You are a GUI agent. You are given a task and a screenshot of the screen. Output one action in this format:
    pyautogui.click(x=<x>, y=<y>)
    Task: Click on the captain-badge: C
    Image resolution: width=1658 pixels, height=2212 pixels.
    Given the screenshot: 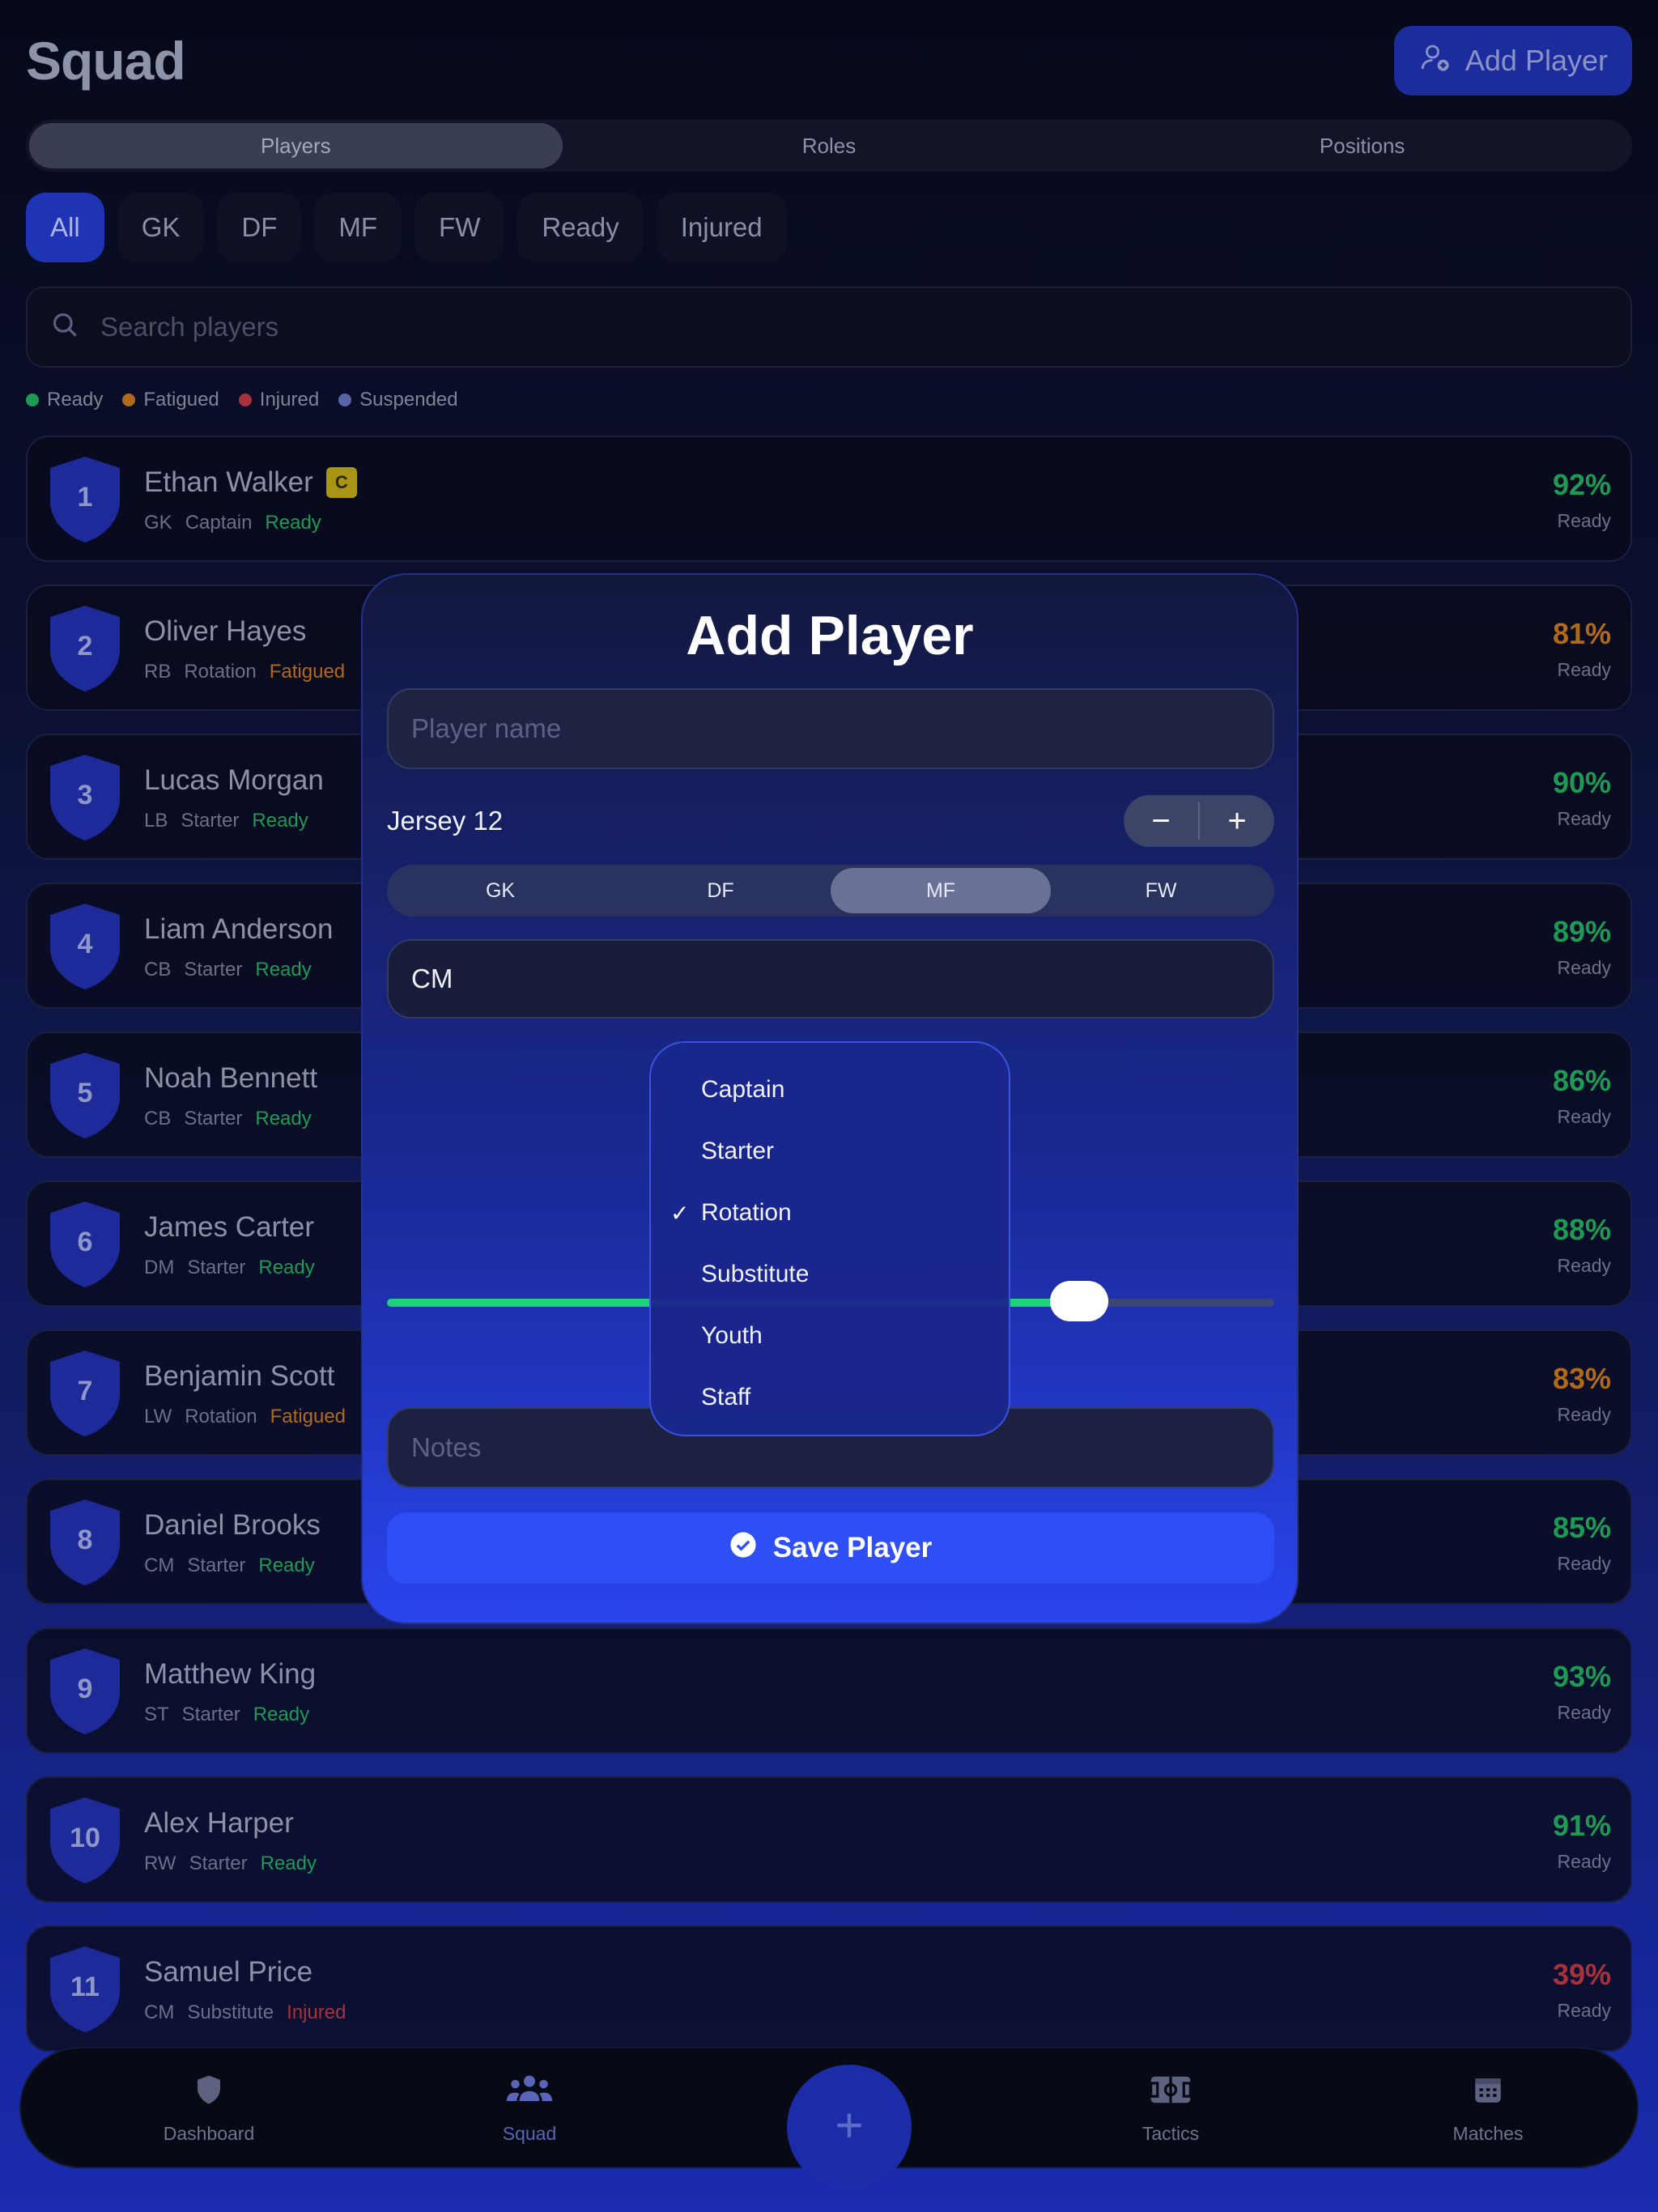 What is the action you would take?
    pyautogui.click(x=341, y=483)
    